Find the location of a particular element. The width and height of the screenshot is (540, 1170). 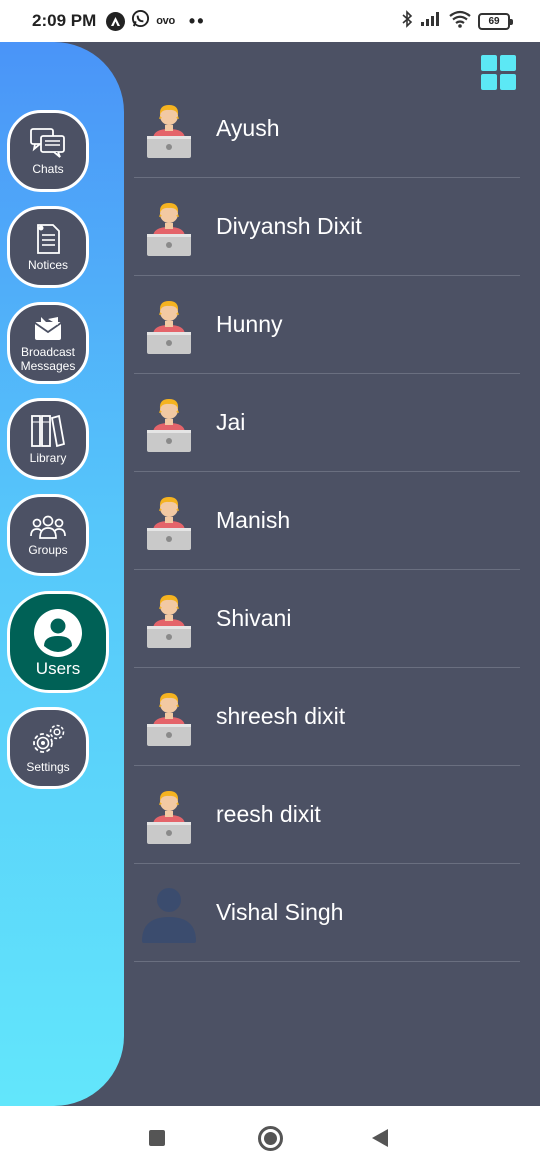

sidebar-item-label: Users is located at coordinates (58, 668).